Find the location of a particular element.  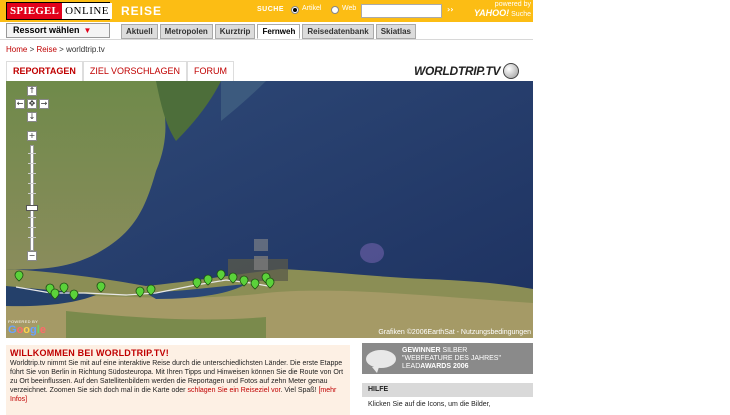

ressort-select: Ressort wählen ▼ is located at coordinates (58, 30).